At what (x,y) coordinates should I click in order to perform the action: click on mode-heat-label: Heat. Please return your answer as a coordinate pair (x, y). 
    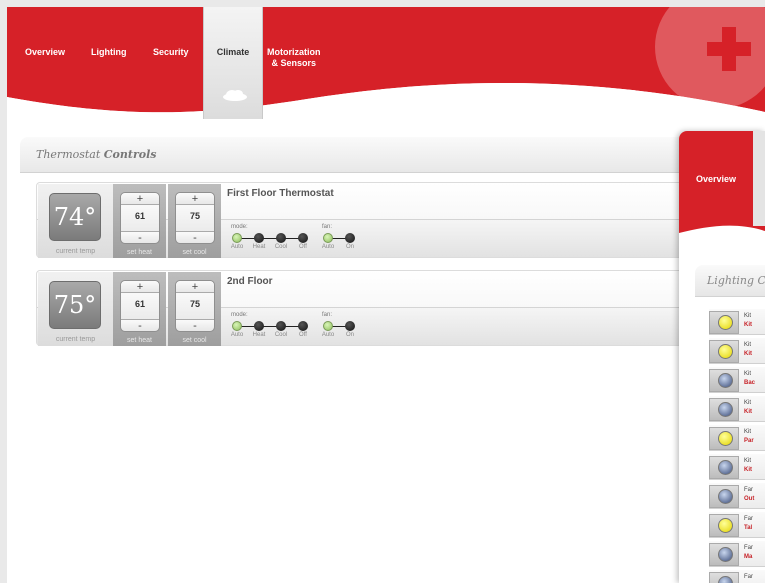
    Looking at the image, I should click on (259, 335).